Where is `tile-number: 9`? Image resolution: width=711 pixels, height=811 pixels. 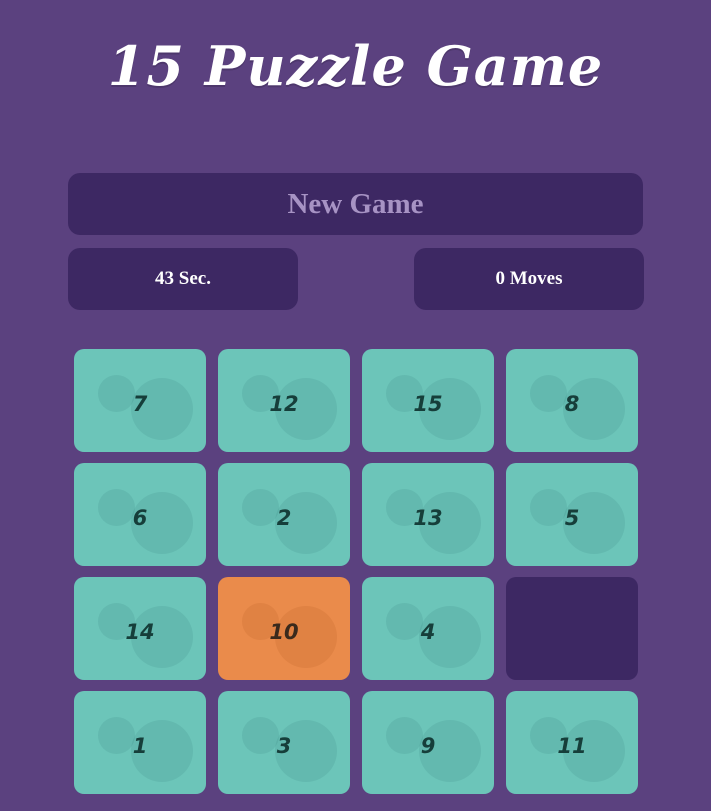 tile-number: 9 is located at coordinates (428, 746).